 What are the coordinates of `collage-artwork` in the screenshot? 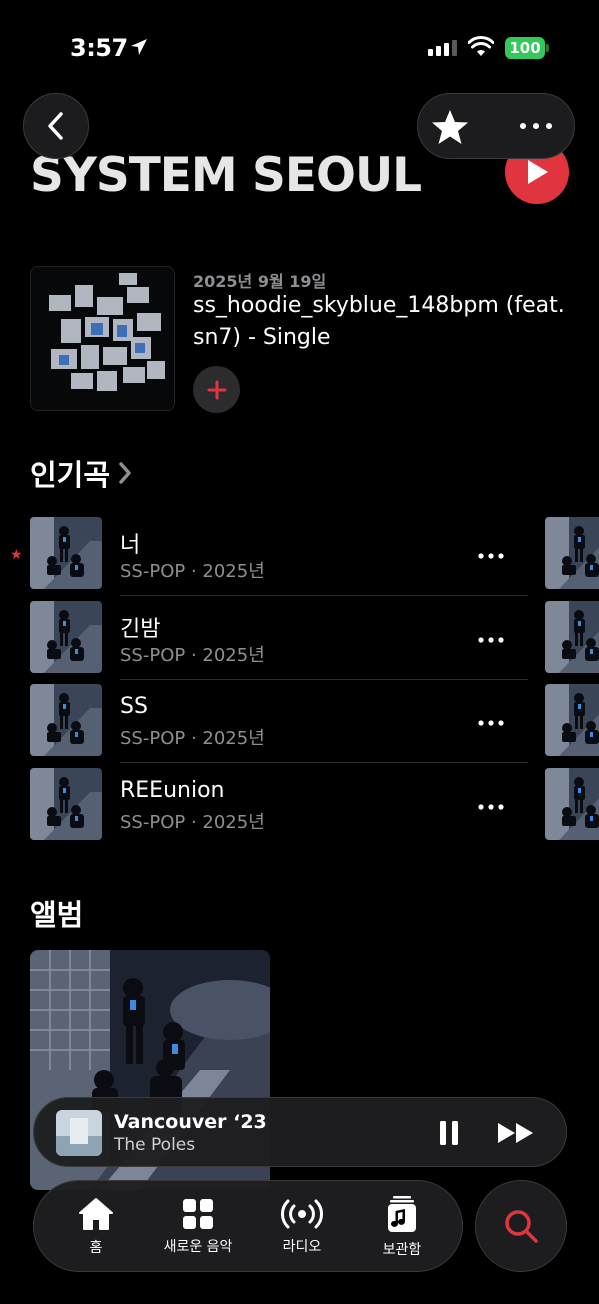 It's located at (102, 338).